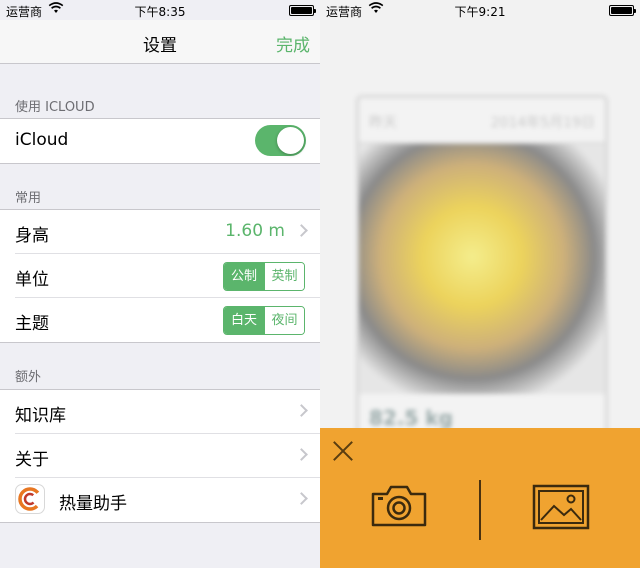 The width and height of the screenshot is (640, 568). I want to click on extra-group: 知识库 关于 热量助手, so click(160, 456).